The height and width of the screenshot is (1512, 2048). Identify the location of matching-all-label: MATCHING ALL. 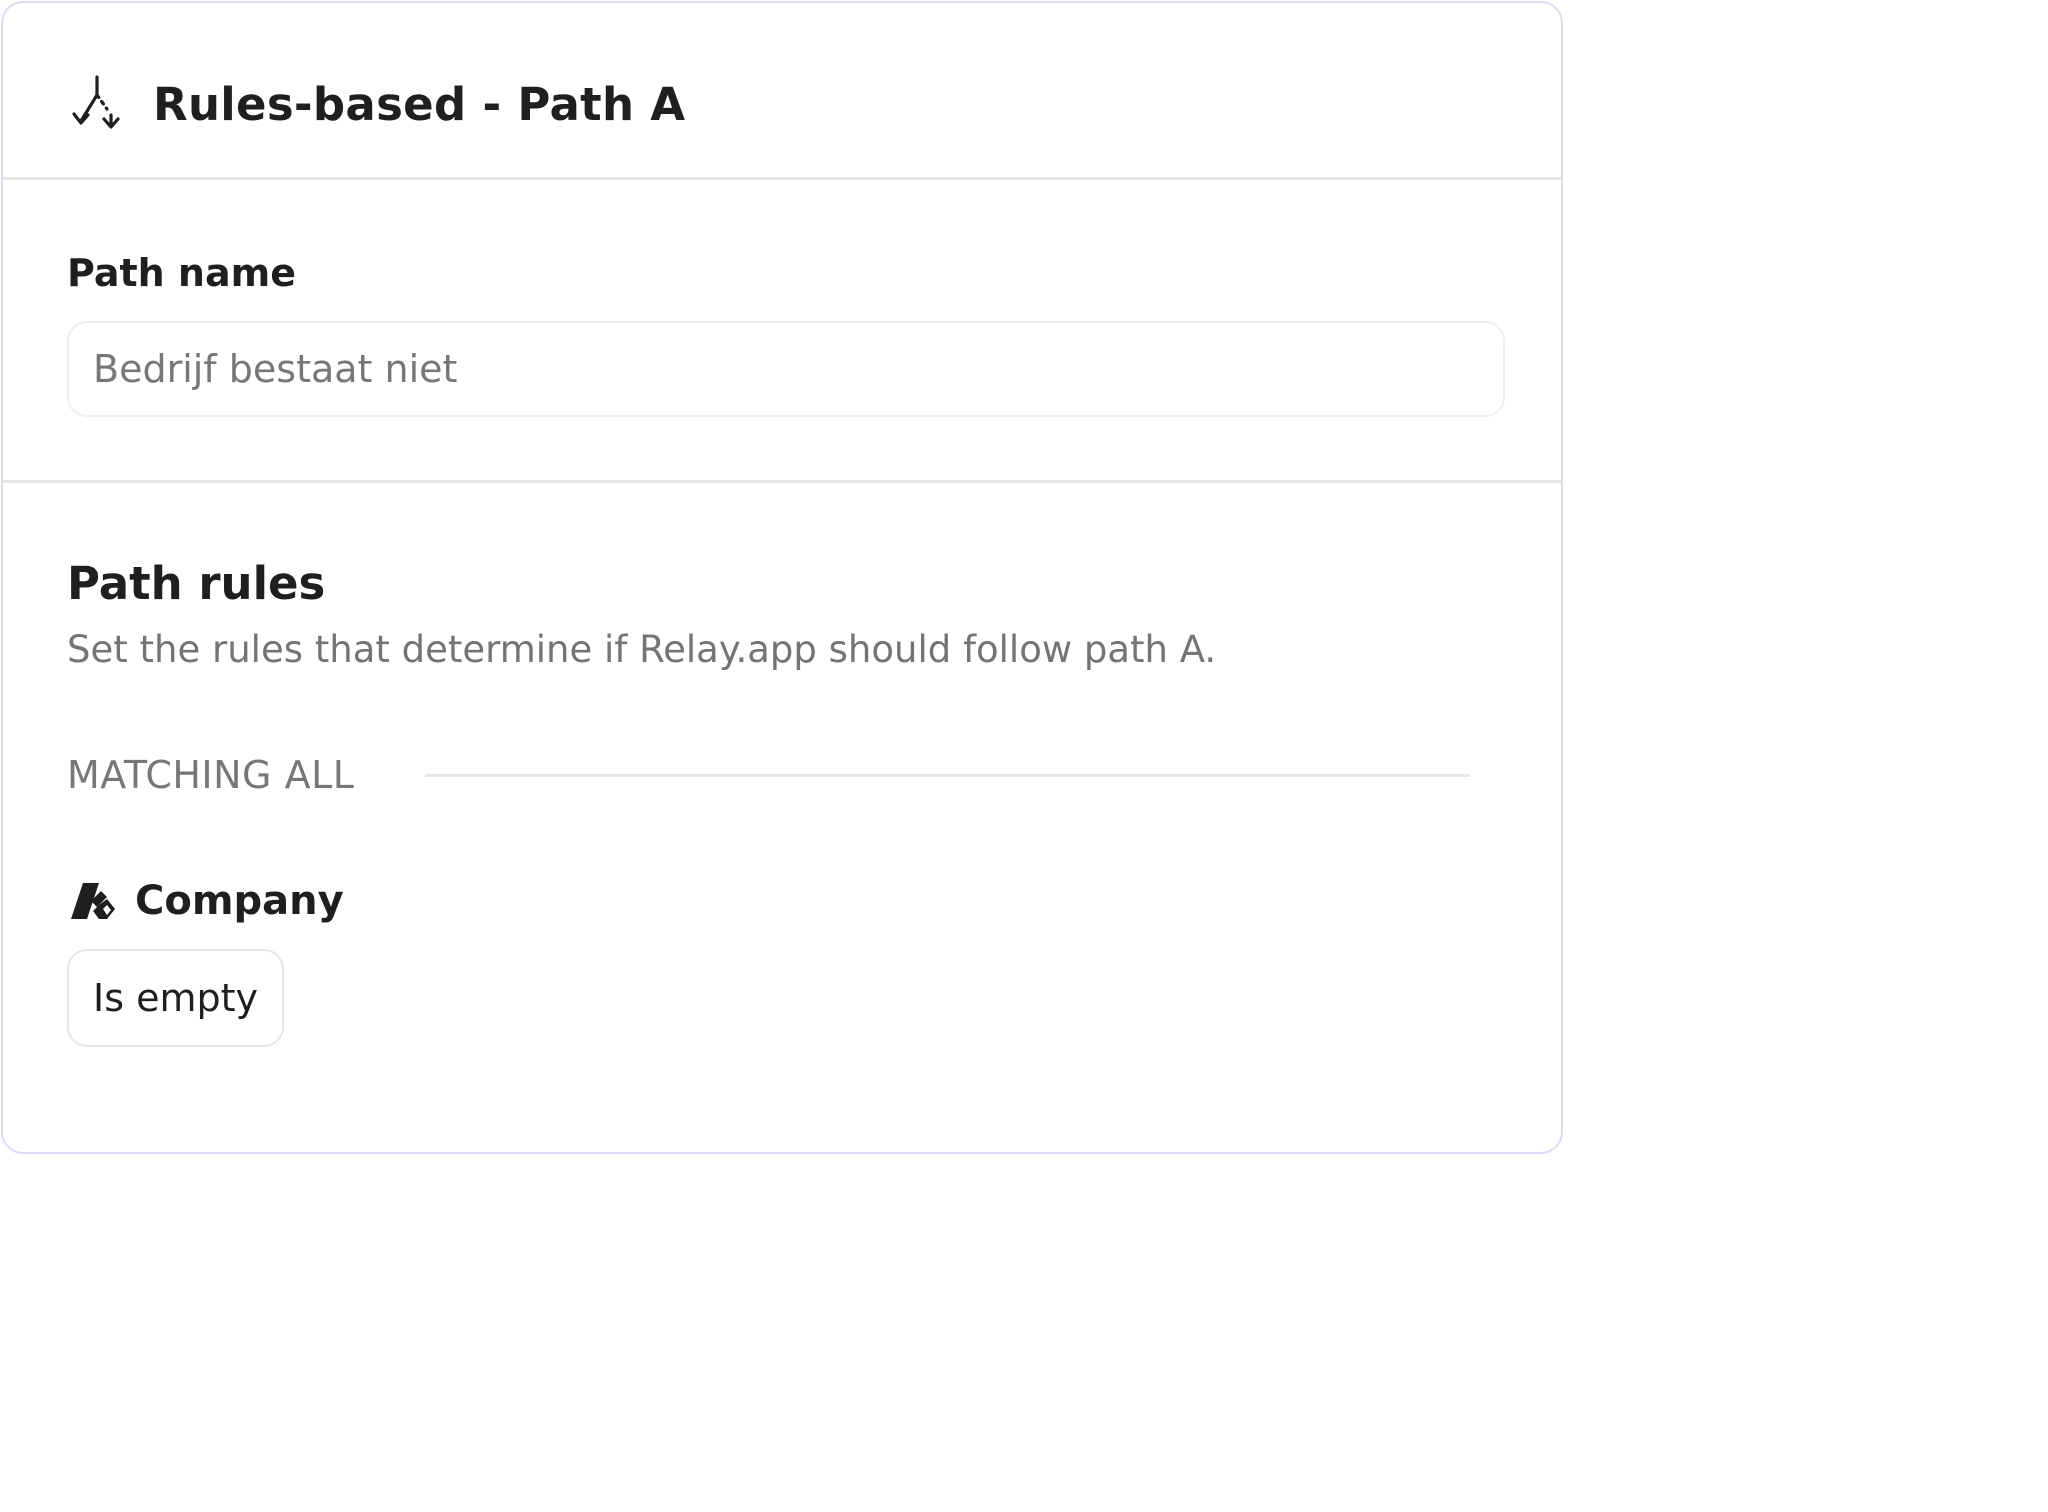
(211, 775).